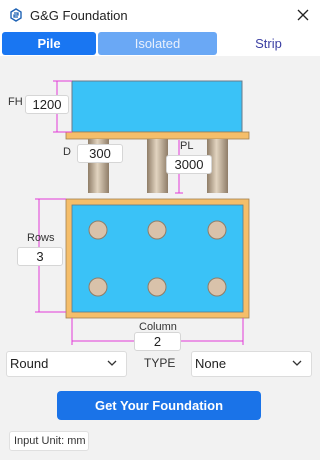 Image resolution: width=320 pixels, height=460 pixels. What do you see at coordinates (15, 102) in the screenshot?
I see `fh-label: FH` at bounding box center [15, 102].